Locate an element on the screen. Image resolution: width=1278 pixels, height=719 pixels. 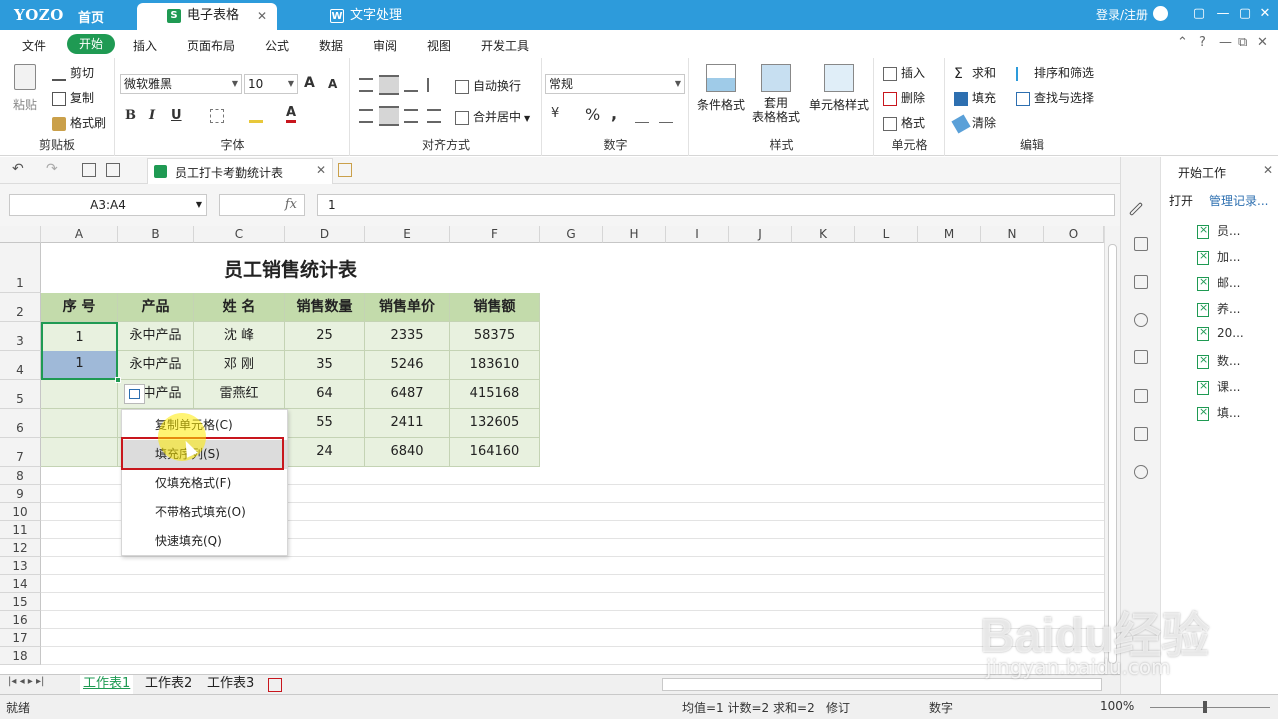
save-icon is located at coordinates (113, 170).